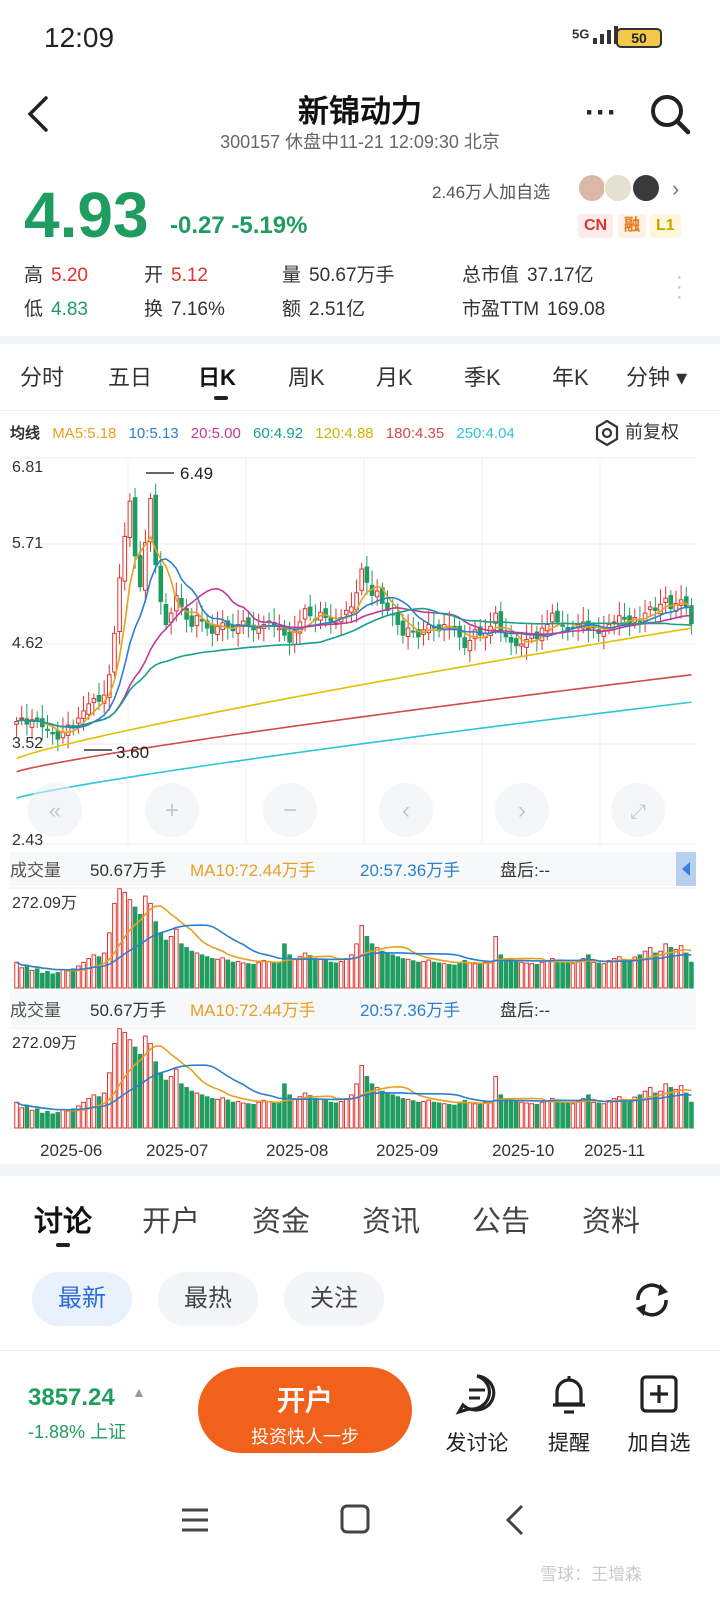 The height and width of the screenshot is (1600, 720). What do you see at coordinates (665, 226) in the screenshot?
I see `tag-l1: L1` at bounding box center [665, 226].